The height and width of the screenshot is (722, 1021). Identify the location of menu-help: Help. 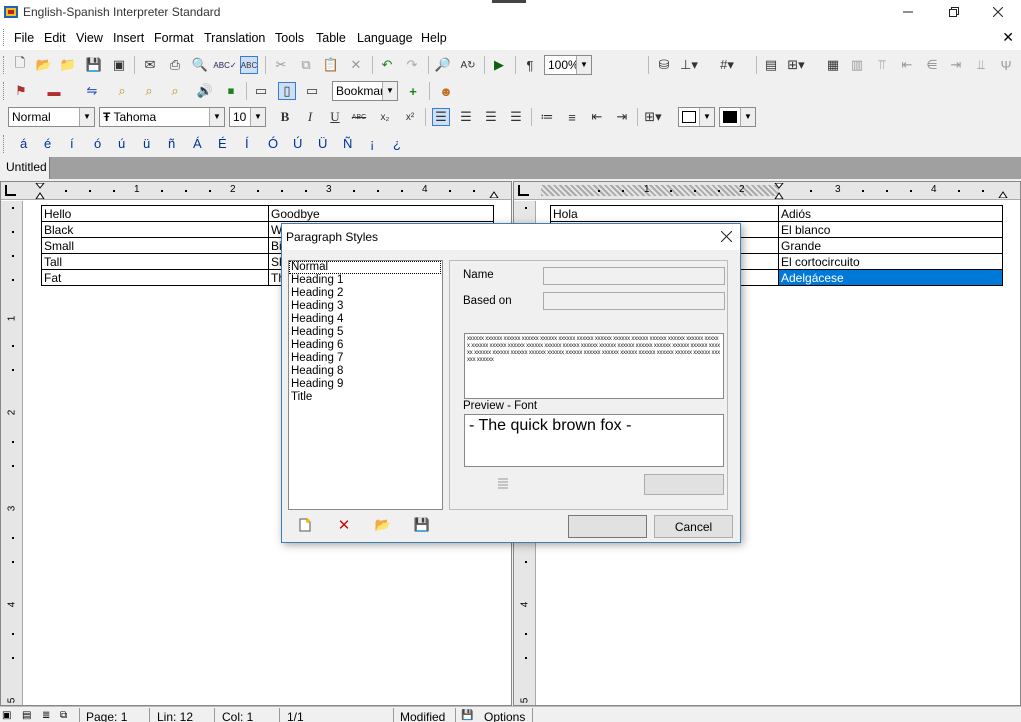
(434, 38).